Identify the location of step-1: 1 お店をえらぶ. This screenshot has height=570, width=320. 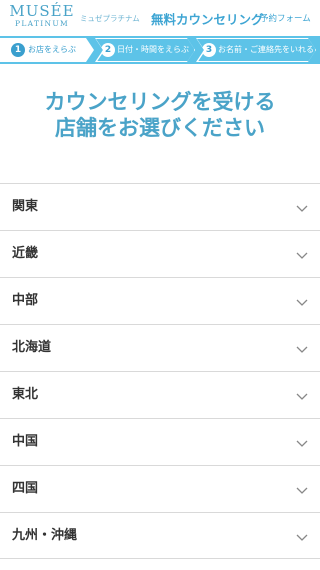
(47, 50).